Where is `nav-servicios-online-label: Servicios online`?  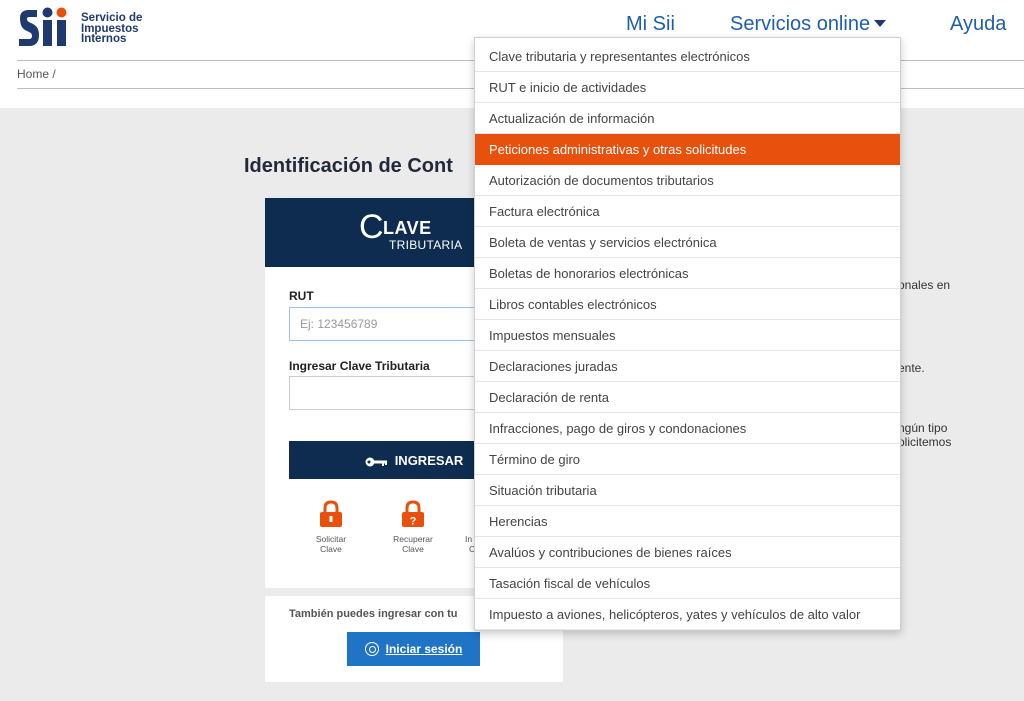
nav-servicios-online-label: Servicios online is located at coordinates (800, 24).